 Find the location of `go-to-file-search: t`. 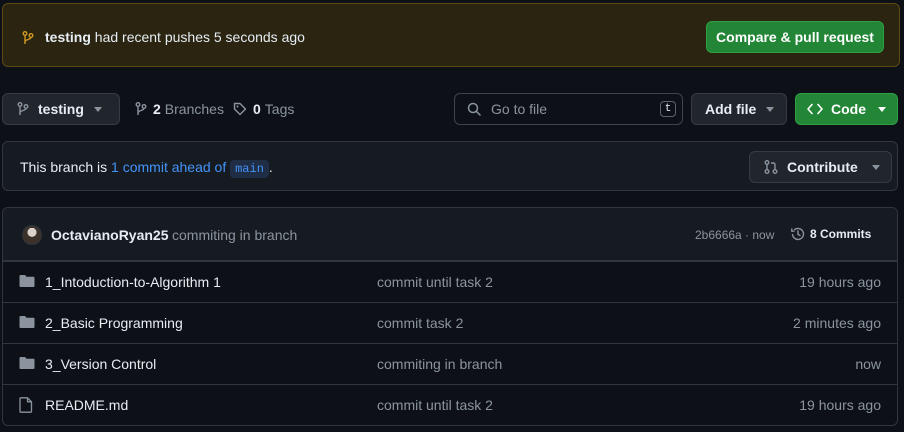

go-to-file-search: t is located at coordinates (568, 109).